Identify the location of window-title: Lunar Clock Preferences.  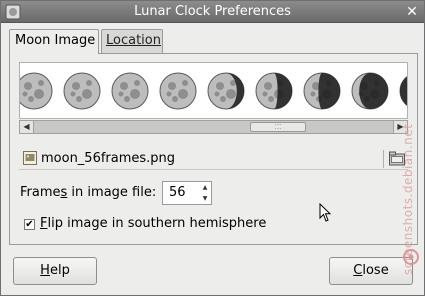
(212, 11).